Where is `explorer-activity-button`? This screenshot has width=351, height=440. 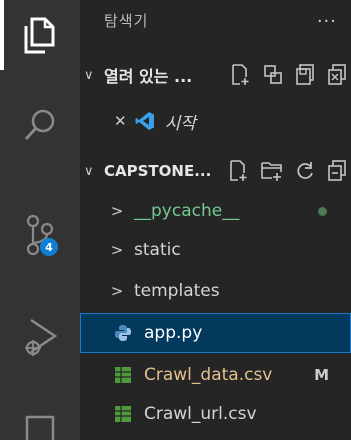 explorer-activity-button is located at coordinates (40, 35).